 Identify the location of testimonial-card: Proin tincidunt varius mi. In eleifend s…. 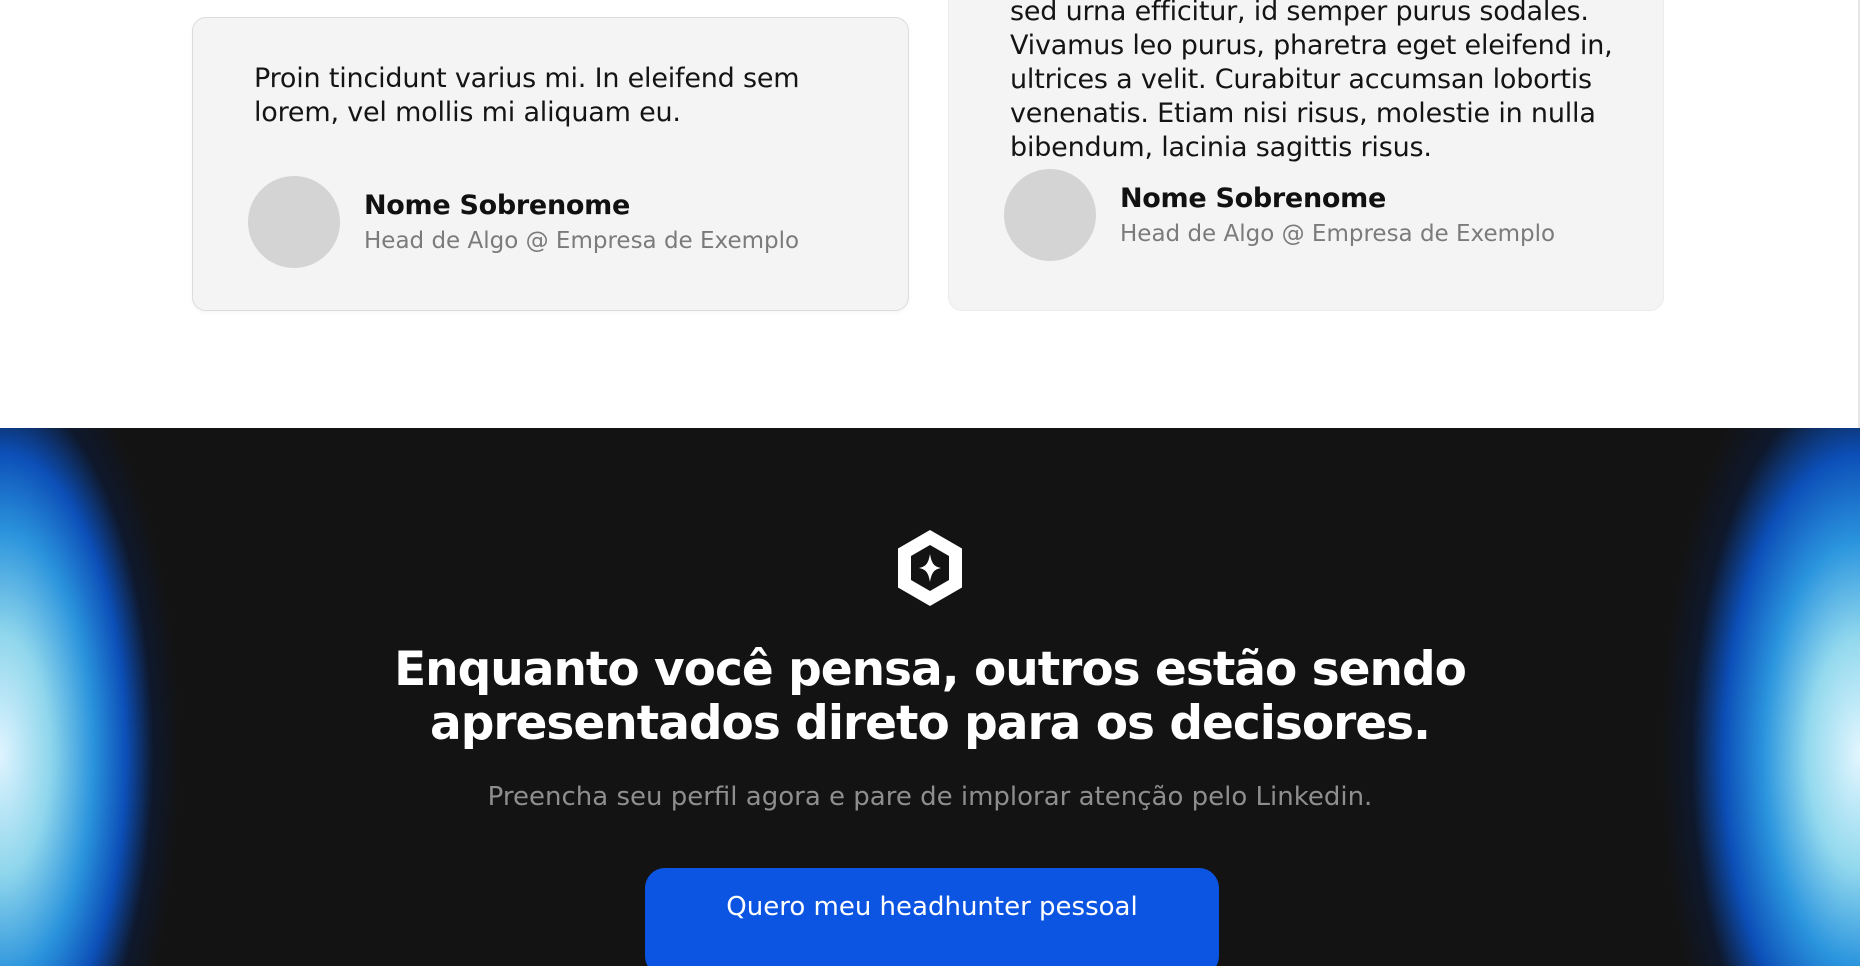
(550, 164).